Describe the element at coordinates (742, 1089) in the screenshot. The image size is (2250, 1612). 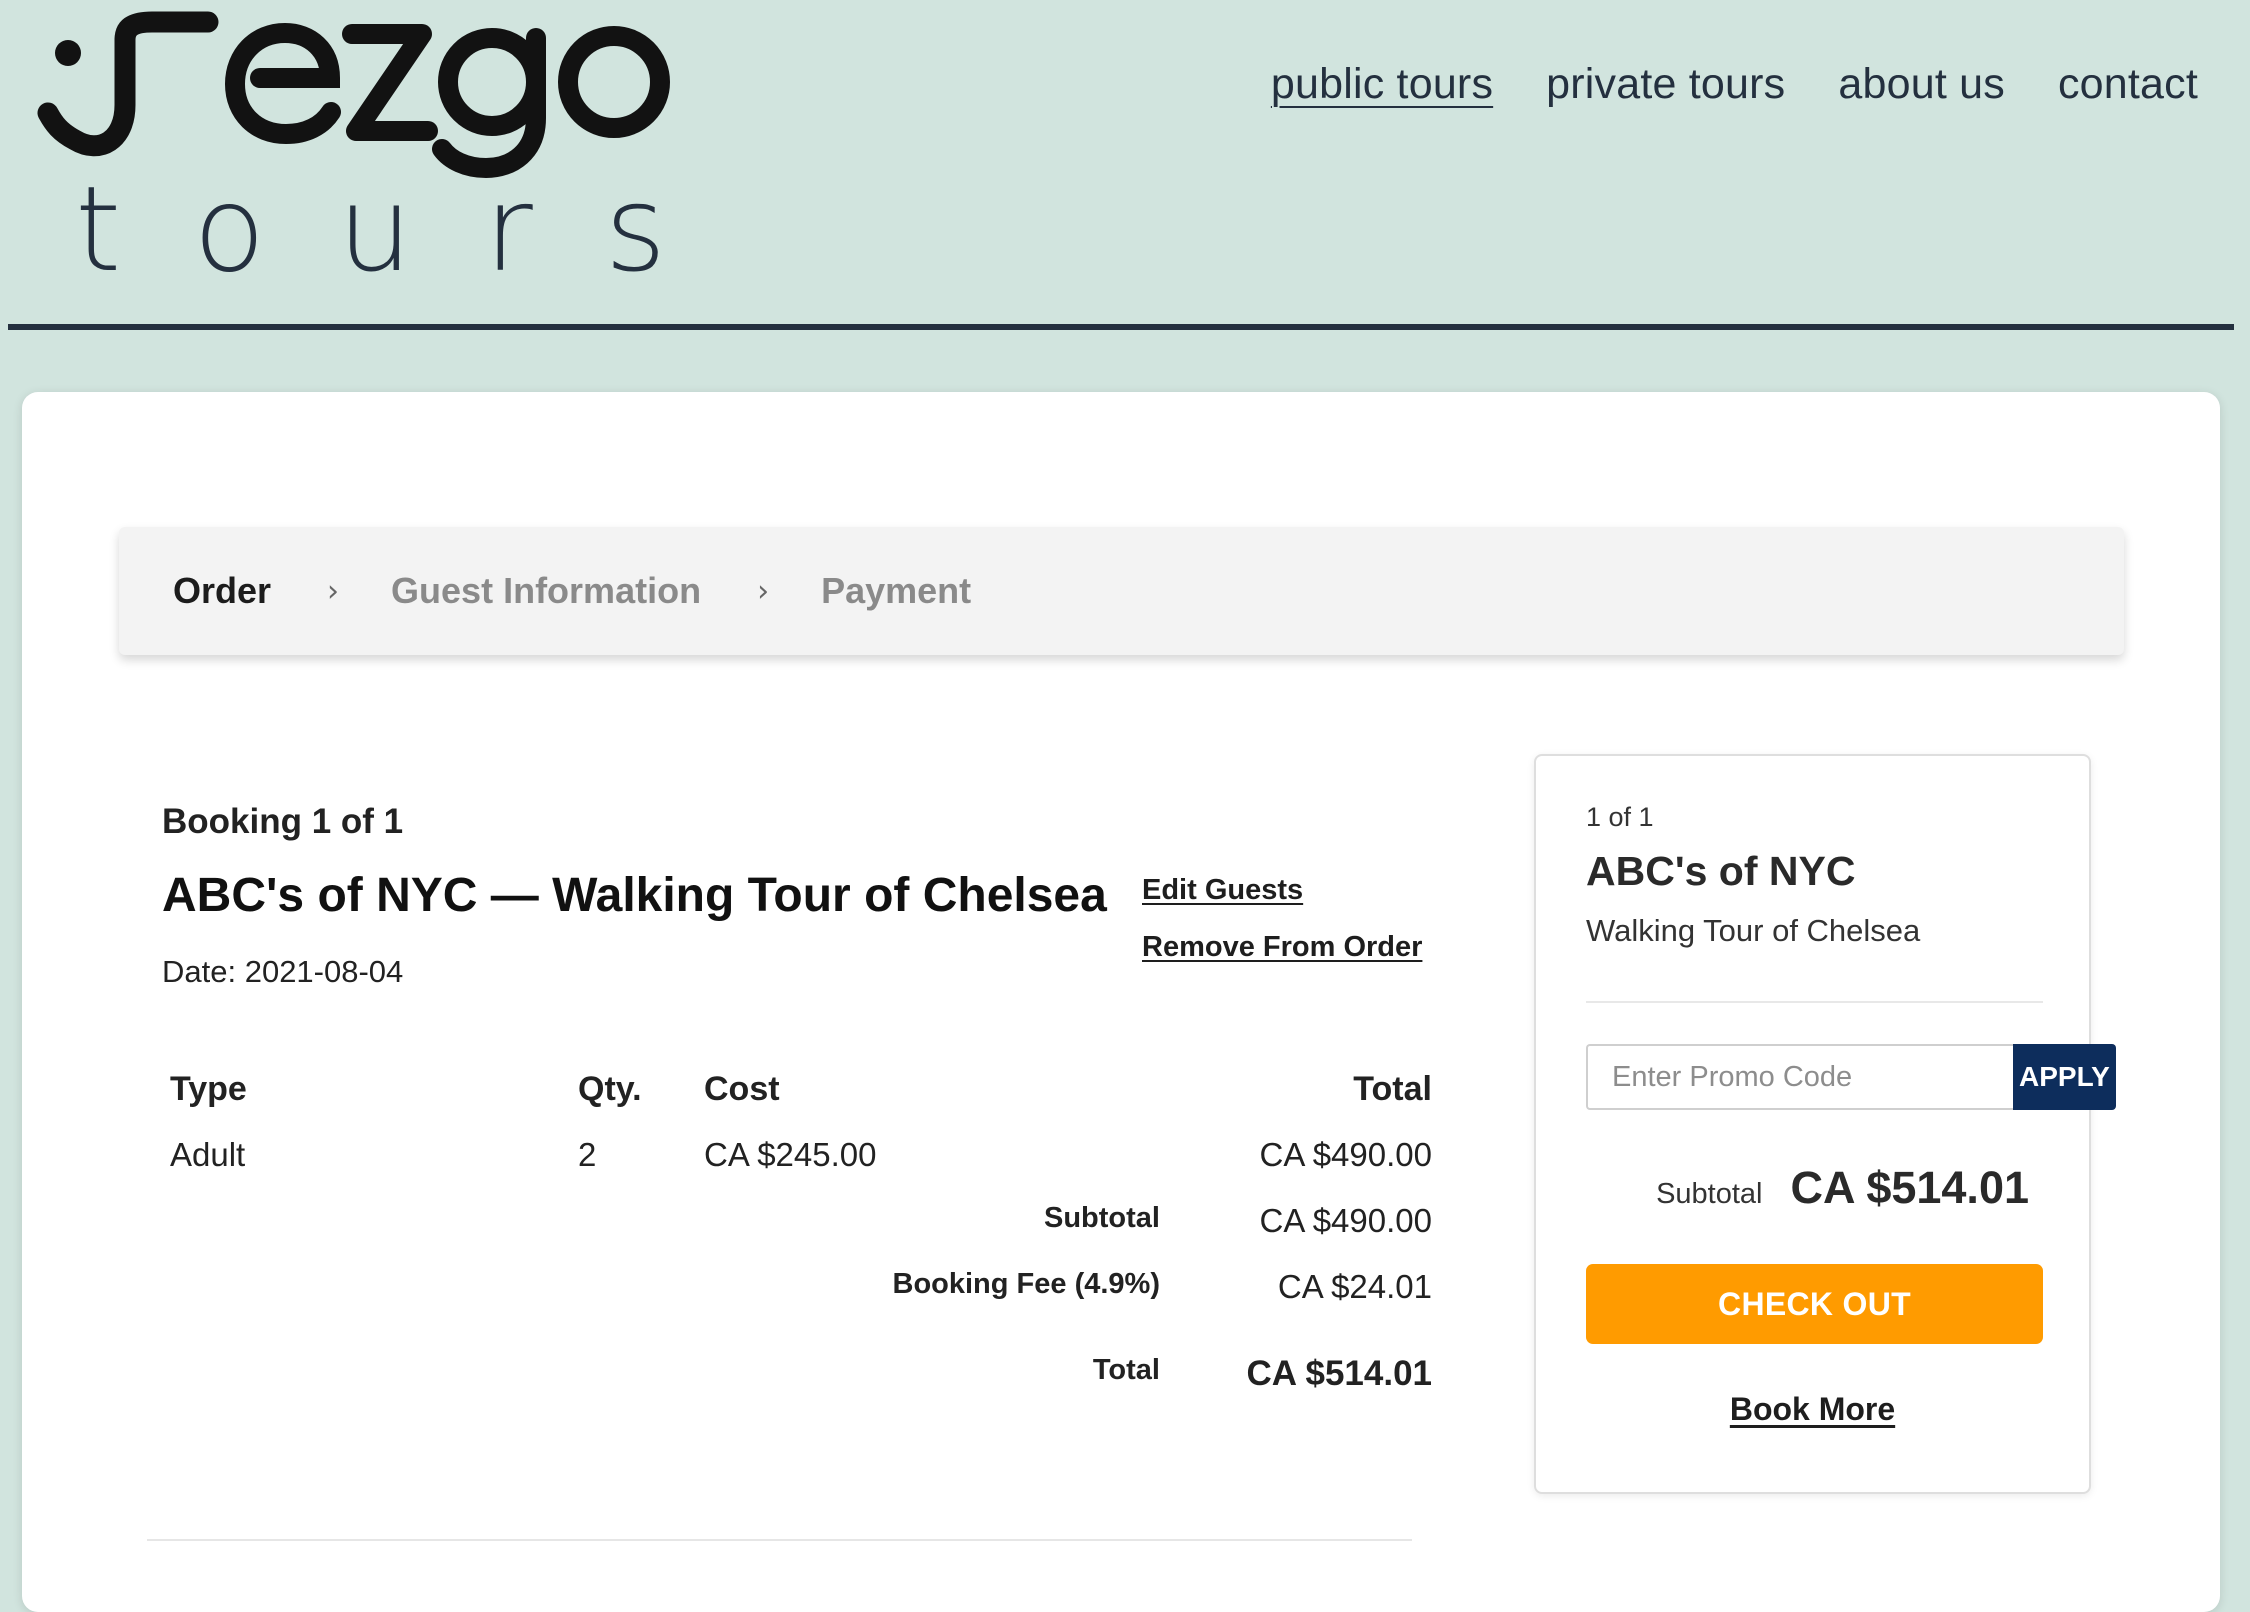
I see `column-header-cost: Cost` at that location.